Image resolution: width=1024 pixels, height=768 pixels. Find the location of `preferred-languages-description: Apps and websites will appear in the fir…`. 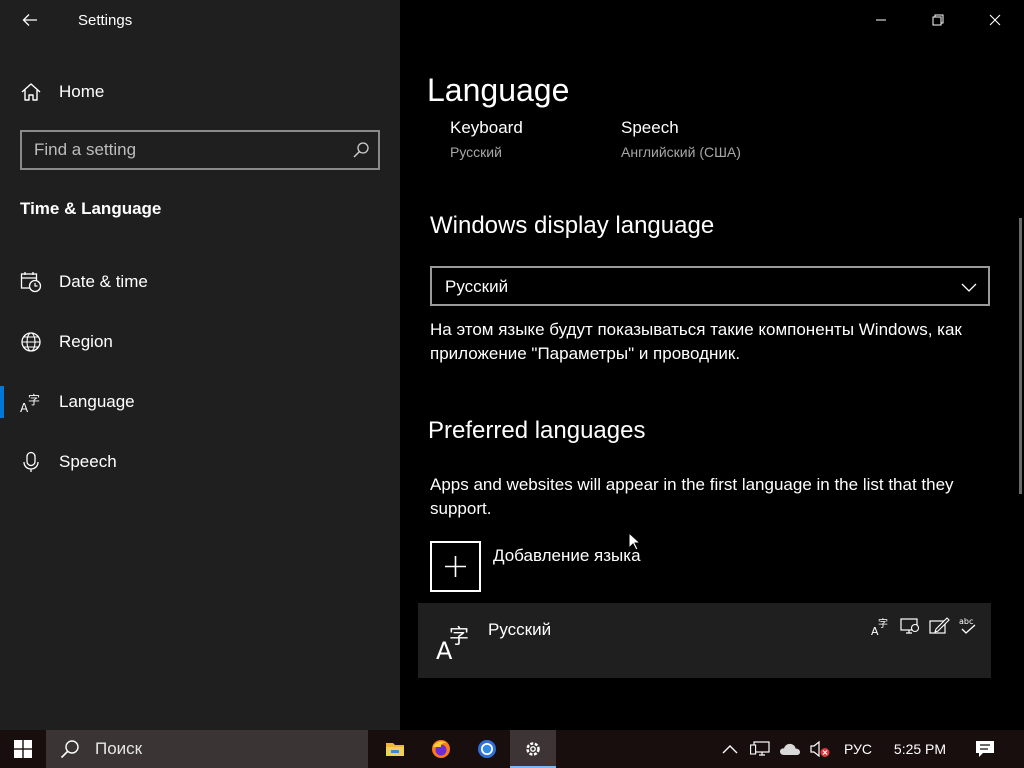

preferred-languages-description: Apps and websites will appear in the fir… is located at coordinates (692, 496).